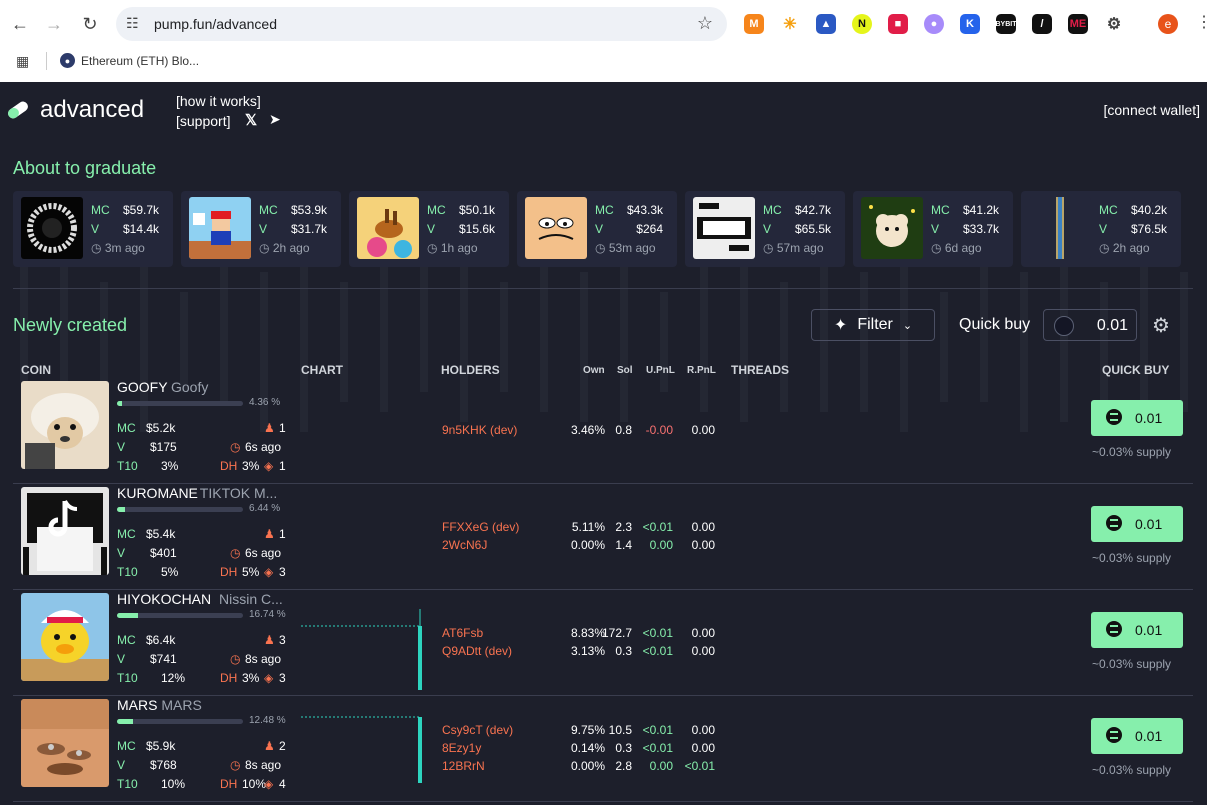 Image resolution: width=1207 pixels, height=805 pixels. I want to click on column-sol: Sol, so click(625, 370).